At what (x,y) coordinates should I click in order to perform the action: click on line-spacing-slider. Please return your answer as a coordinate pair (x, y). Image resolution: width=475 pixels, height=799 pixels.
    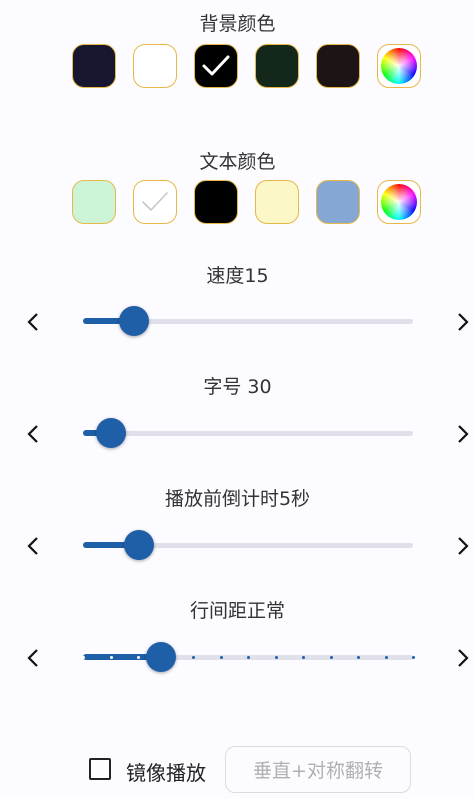
    Looking at the image, I should click on (248, 657).